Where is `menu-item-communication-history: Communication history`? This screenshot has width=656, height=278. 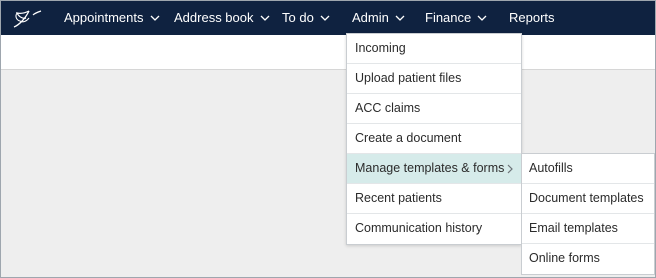
menu-item-communication-history: Communication history is located at coordinates (434, 229).